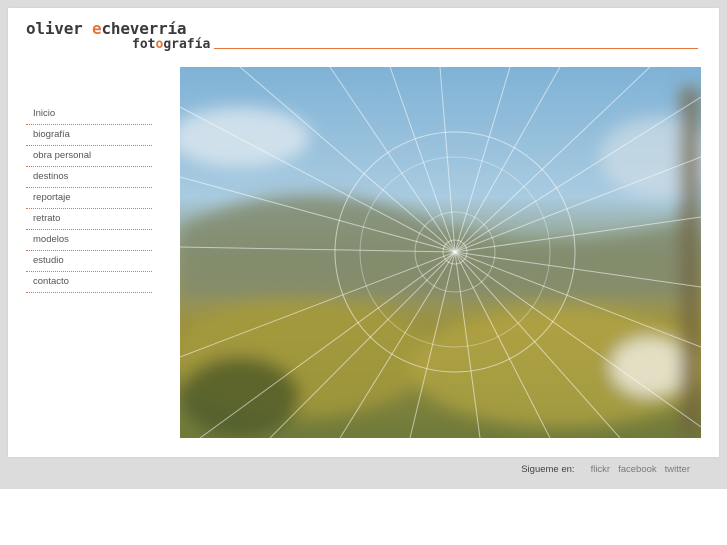  I want to click on nav-item-estudio: estudio, so click(89, 261).